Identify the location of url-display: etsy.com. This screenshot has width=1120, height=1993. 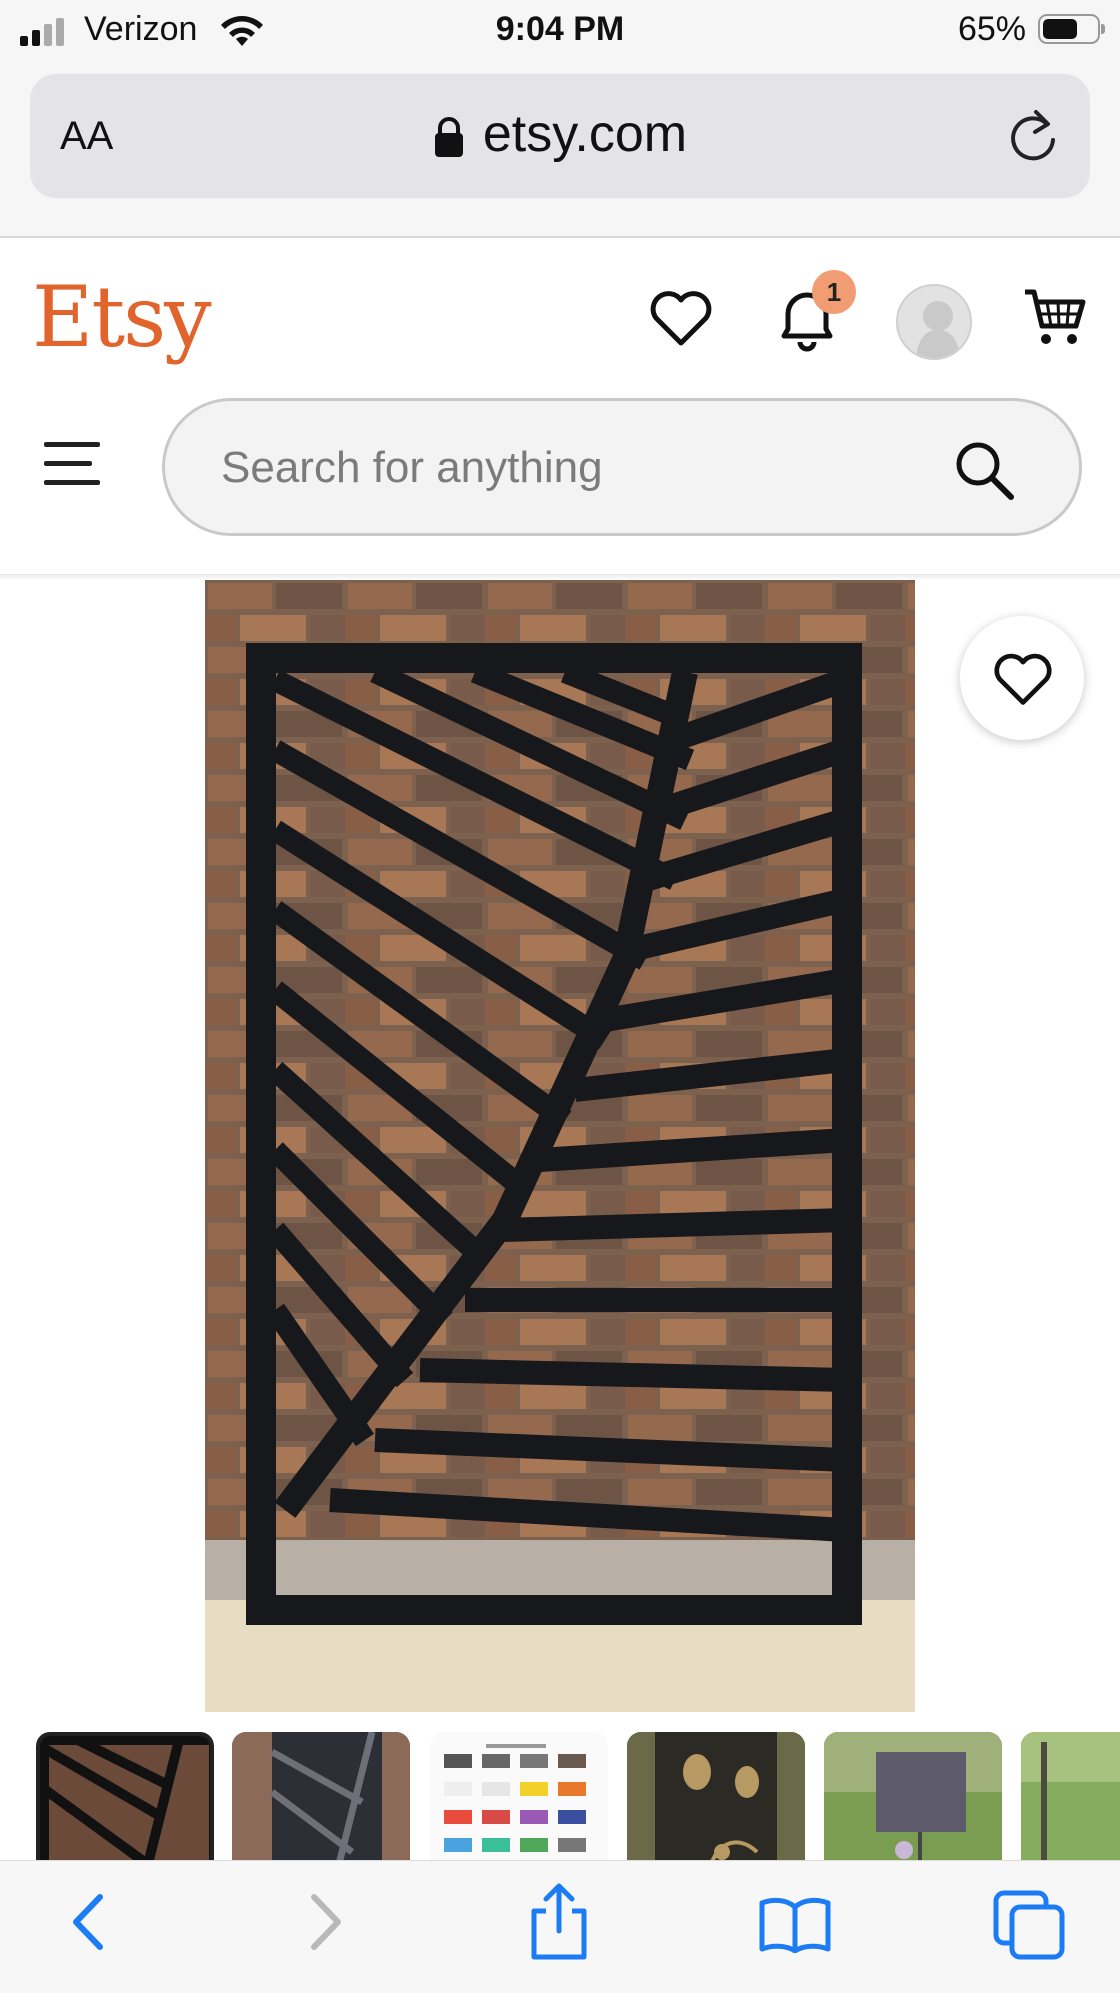
(560, 134).